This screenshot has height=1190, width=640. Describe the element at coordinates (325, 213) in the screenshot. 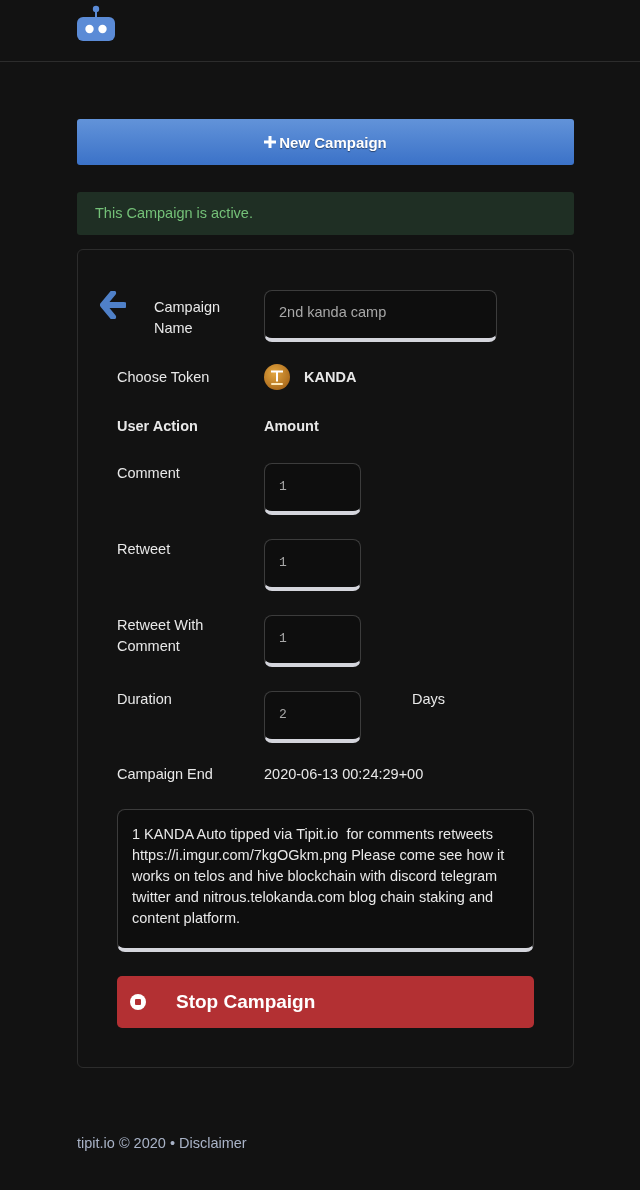

I see `status-alert: This Campaign is active.` at that location.